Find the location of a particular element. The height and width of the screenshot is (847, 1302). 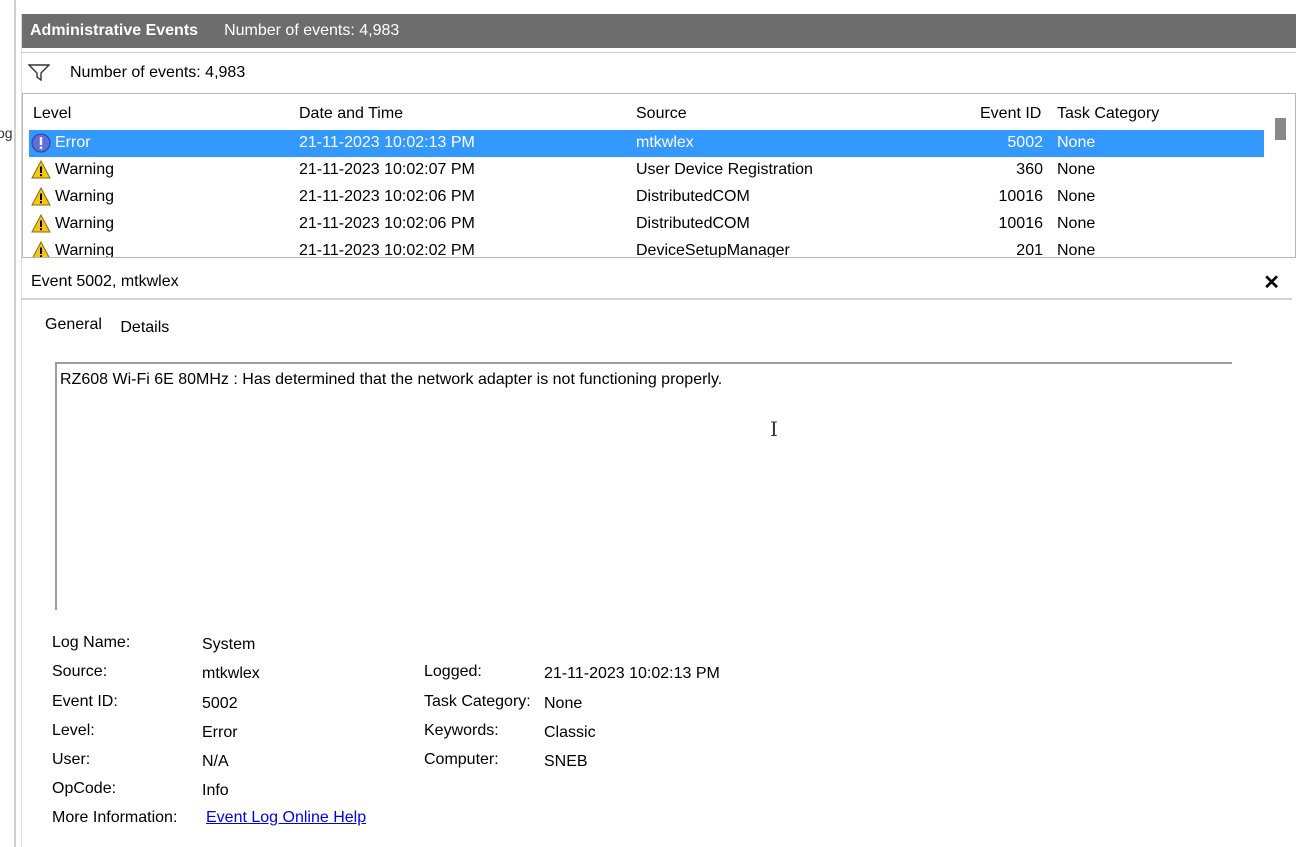

row-datetime: 21-11-2023 10:02:07 PM is located at coordinates (387, 169).